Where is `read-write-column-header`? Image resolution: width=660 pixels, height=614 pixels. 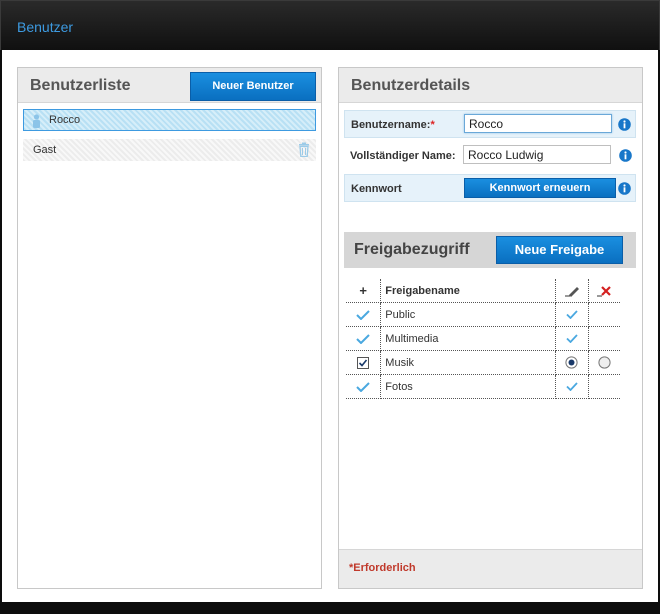
read-write-column-header is located at coordinates (572, 291).